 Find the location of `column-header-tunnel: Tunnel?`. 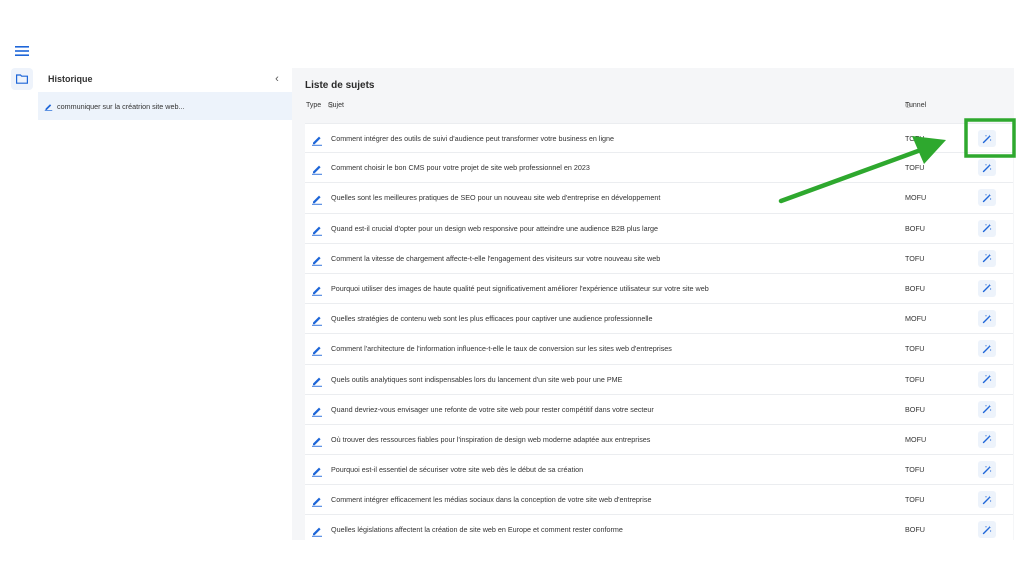

column-header-tunnel: Tunnel? is located at coordinates (916, 105).